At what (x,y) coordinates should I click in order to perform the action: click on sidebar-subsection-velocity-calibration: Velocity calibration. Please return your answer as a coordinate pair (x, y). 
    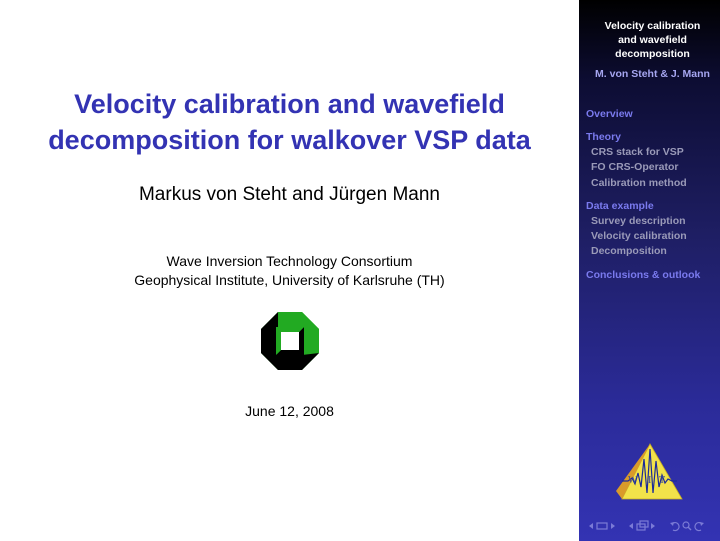
    Looking at the image, I should click on (653, 236).